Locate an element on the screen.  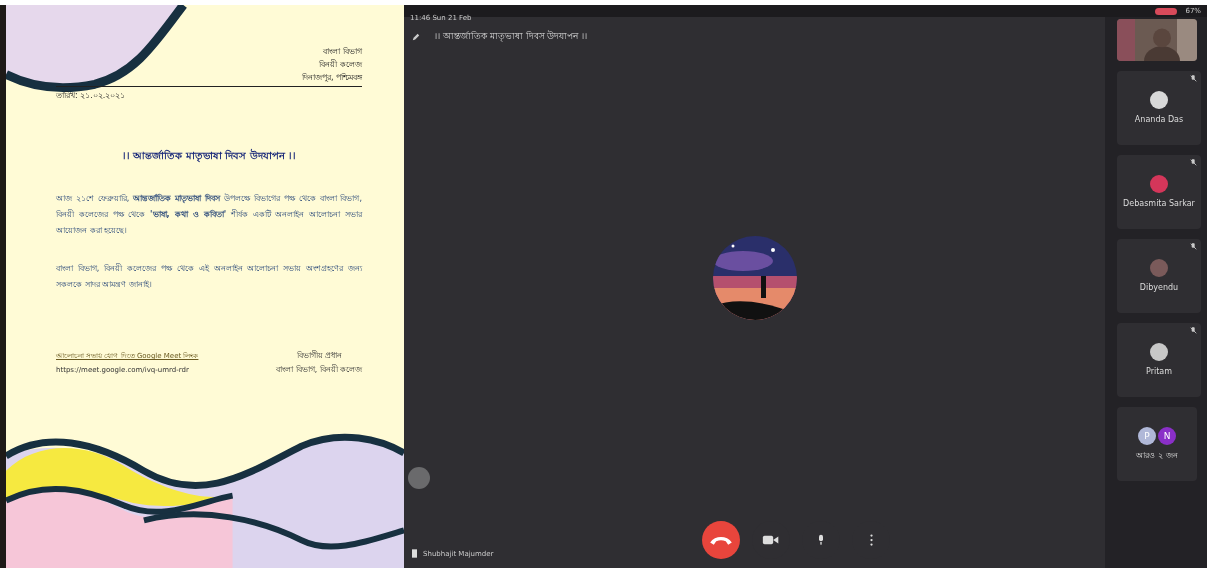
letter-paragraph: আজ ২১শে ফেব্রুয়ারি, আন্তর্জাতিক মাতৃভাষা দিবস উপলক্ষে বিভাগের পক্ষ থেকে বাংলা বিভাগ, বিনয়ী কলেজের পক্ষ থেকে 'ভাষা, কথা ও কবিতা' শীর্ষক একটি অনলাইন আলোচনা সভার আয়োজন করা হয়েছে। is located at coordinates (209, 214).